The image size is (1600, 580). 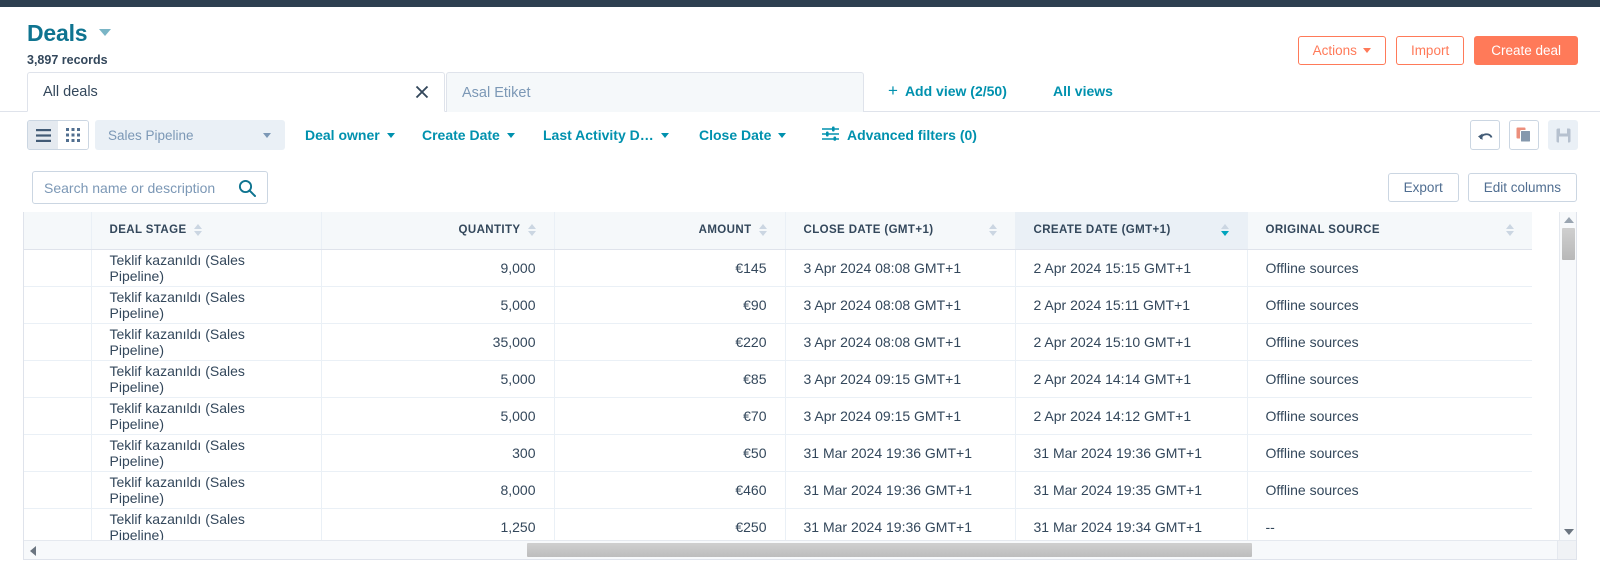 I want to click on list-view-icon, so click(x=43, y=135).